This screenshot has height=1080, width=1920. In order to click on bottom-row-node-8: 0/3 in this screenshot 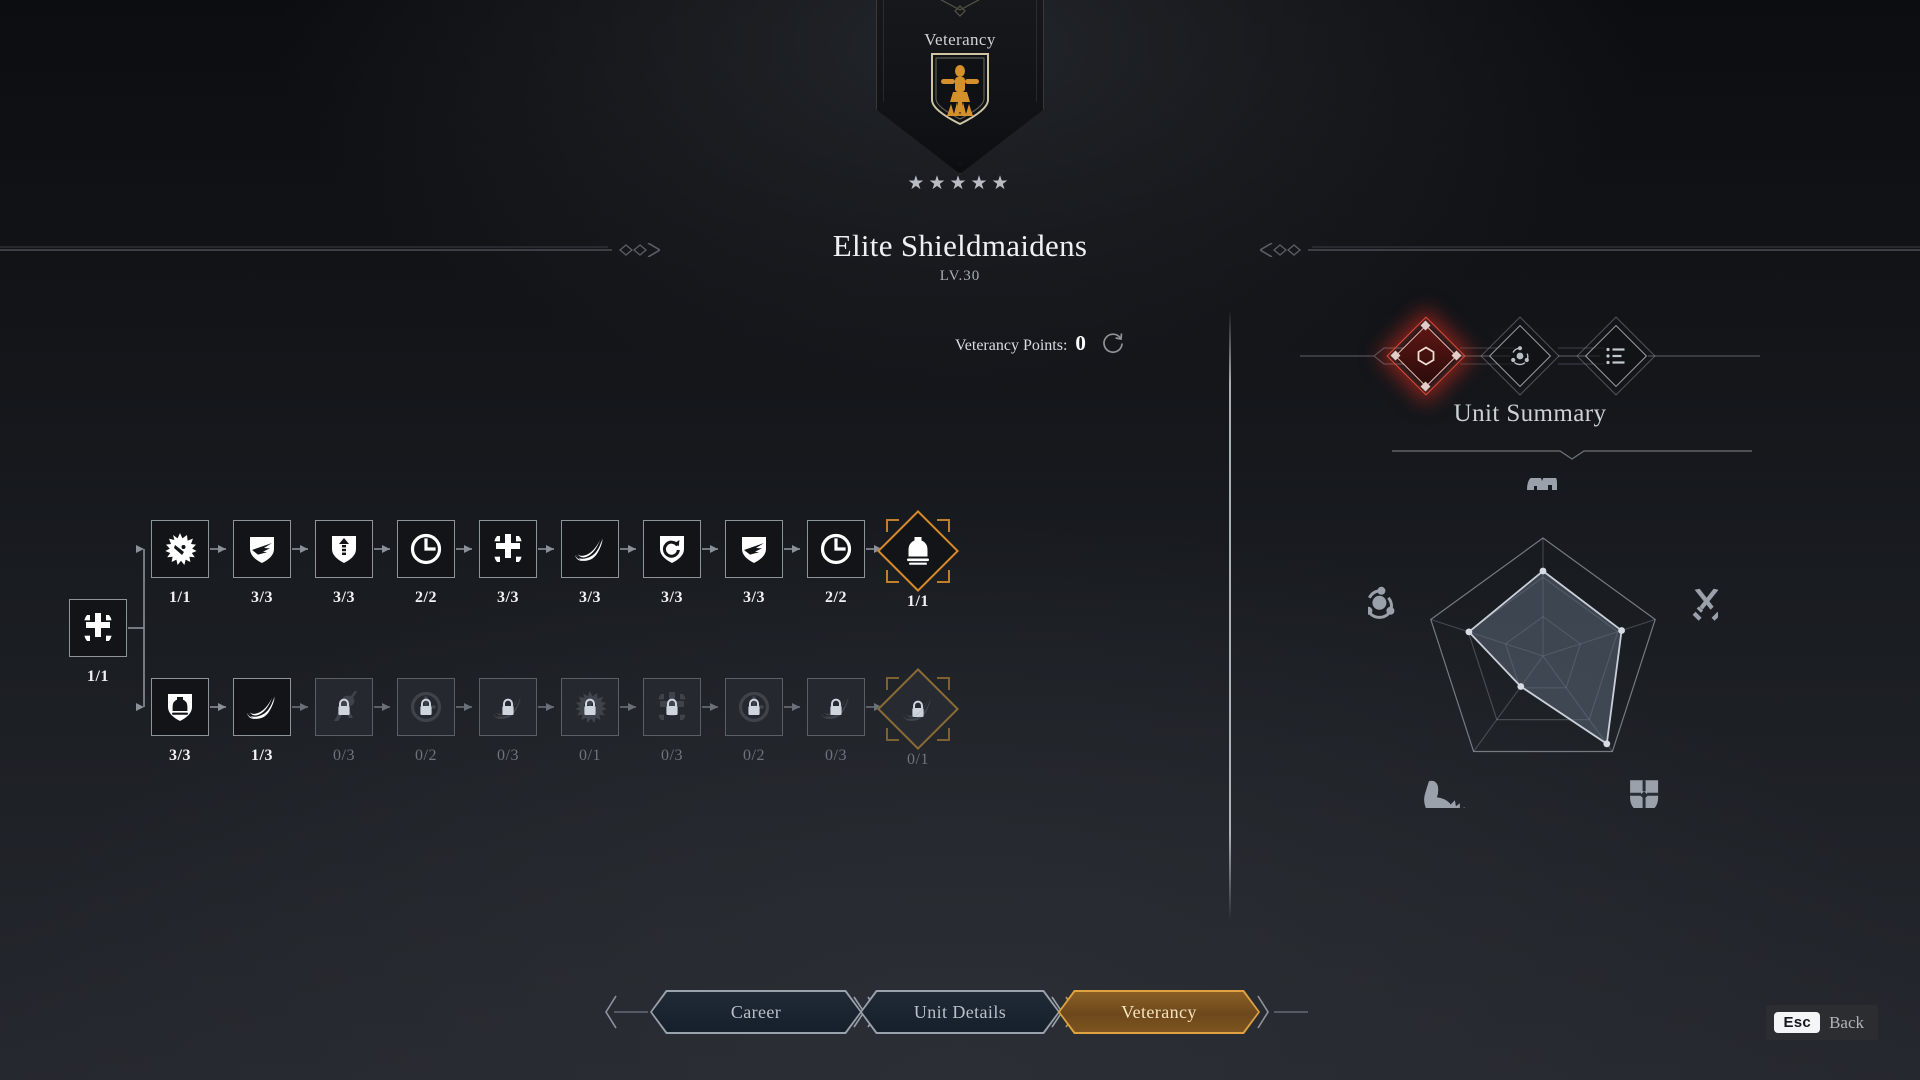, I will do `click(836, 721)`.